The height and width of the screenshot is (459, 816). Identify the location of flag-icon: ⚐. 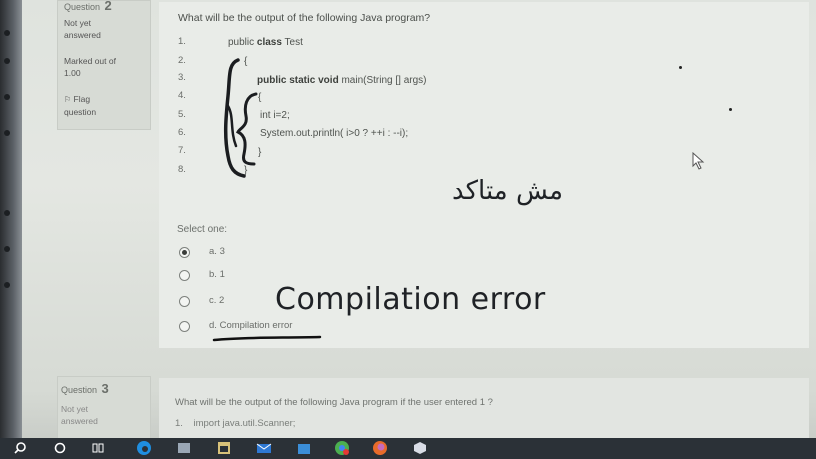
(68, 99).